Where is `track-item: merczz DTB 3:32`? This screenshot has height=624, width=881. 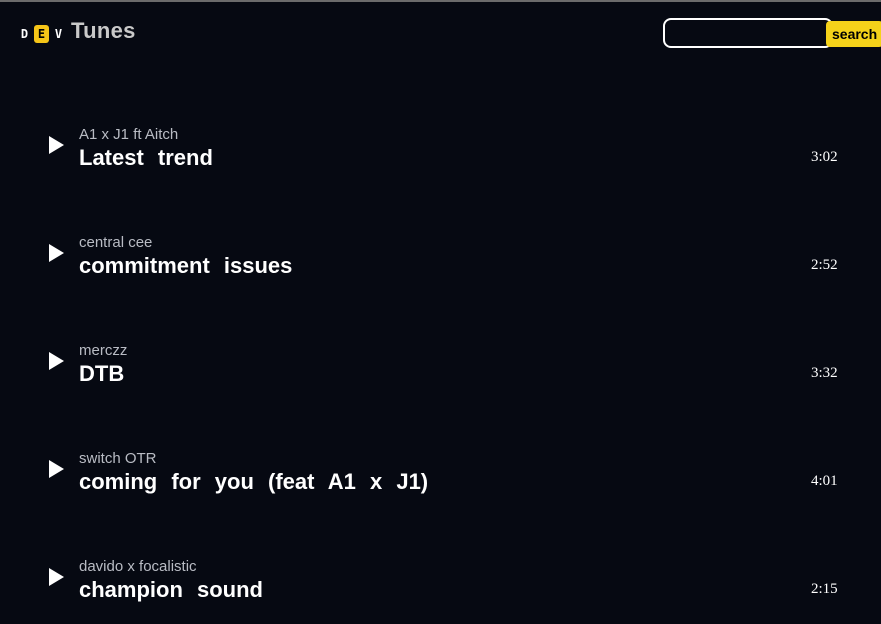 track-item: merczz DTB 3:32 is located at coordinates (440, 372).